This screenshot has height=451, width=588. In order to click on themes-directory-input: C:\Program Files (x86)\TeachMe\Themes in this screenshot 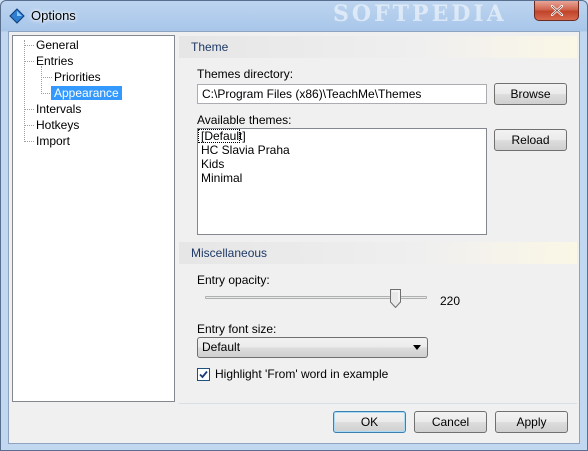, I will do `click(342, 94)`.